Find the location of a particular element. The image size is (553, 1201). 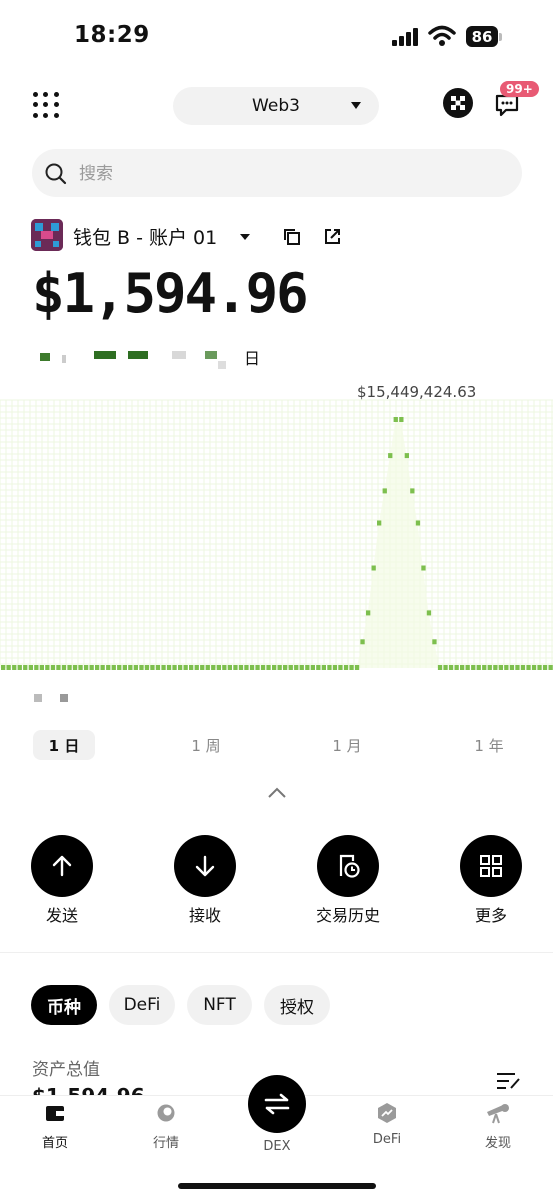

dex-button is located at coordinates (277, 1104).